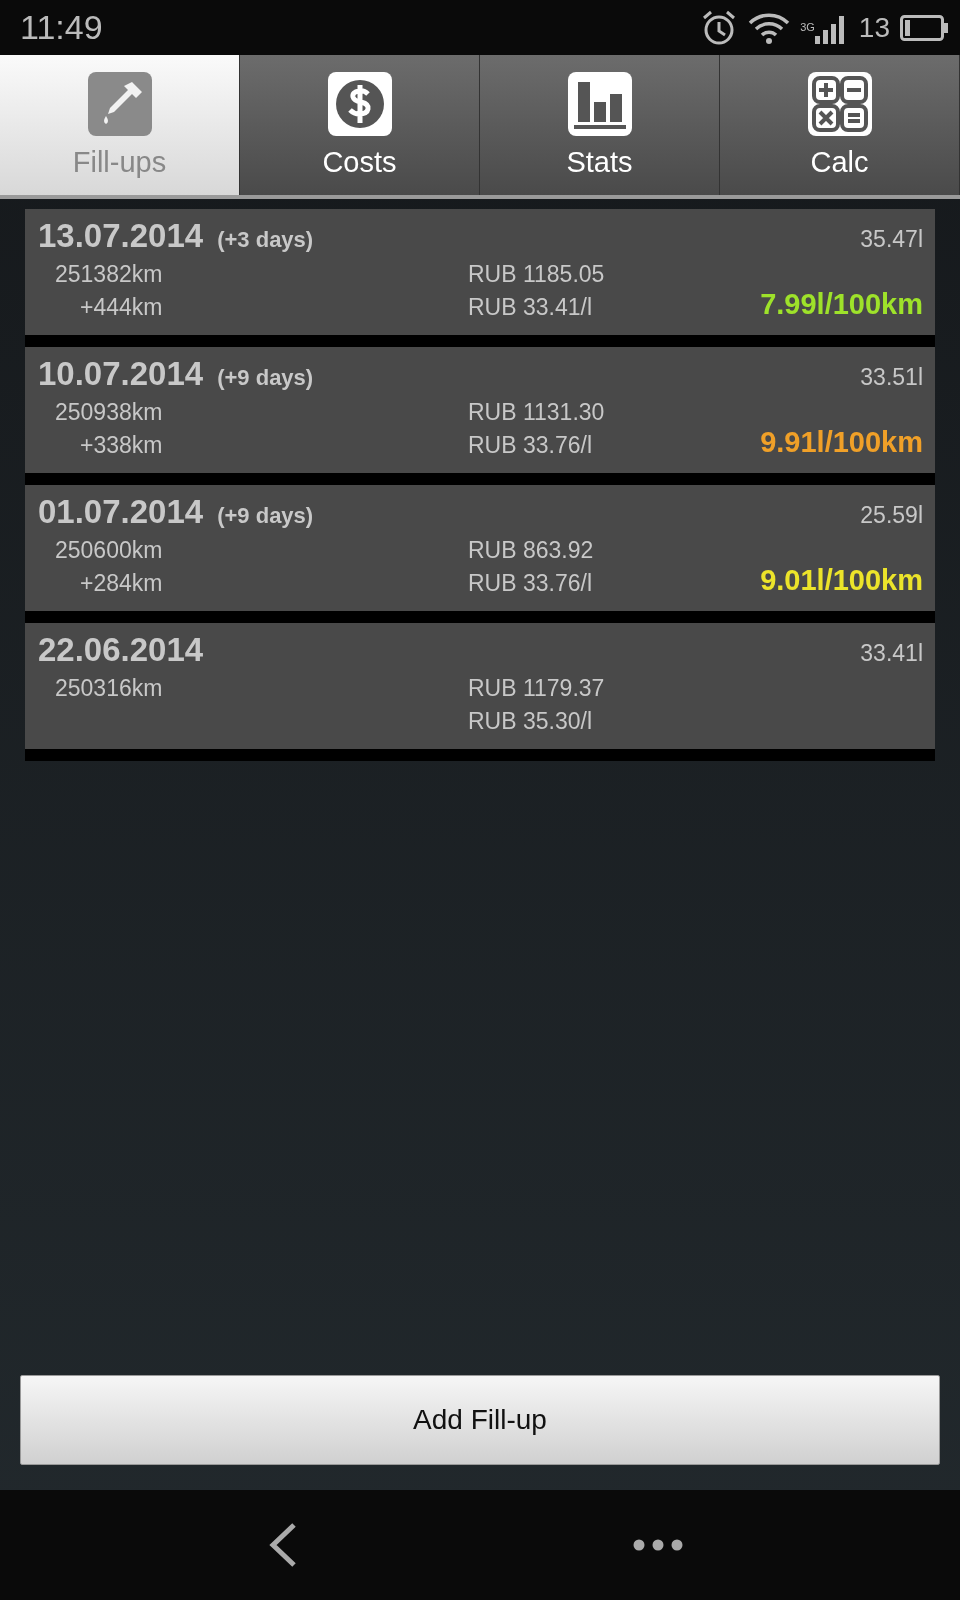 The height and width of the screenshot is (1600, 960). Describe the element at coordinates (657, 1545) in the screenshot. I see `more-icon` at that location.